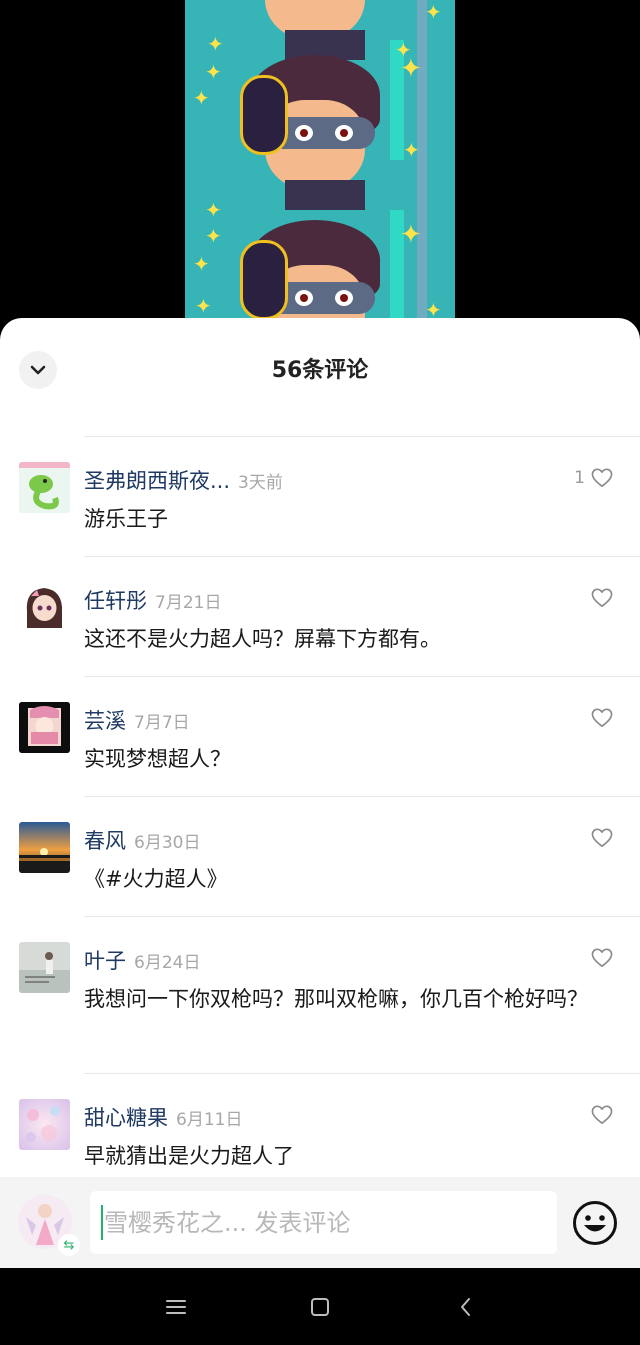 Image resolution: width=640 pixels, height=1345 pixels. Describe the element at coordinates (183, 480) in the screenshot. I see `comment-username: 圣弗朗西斯夜... 3天前` at that location.